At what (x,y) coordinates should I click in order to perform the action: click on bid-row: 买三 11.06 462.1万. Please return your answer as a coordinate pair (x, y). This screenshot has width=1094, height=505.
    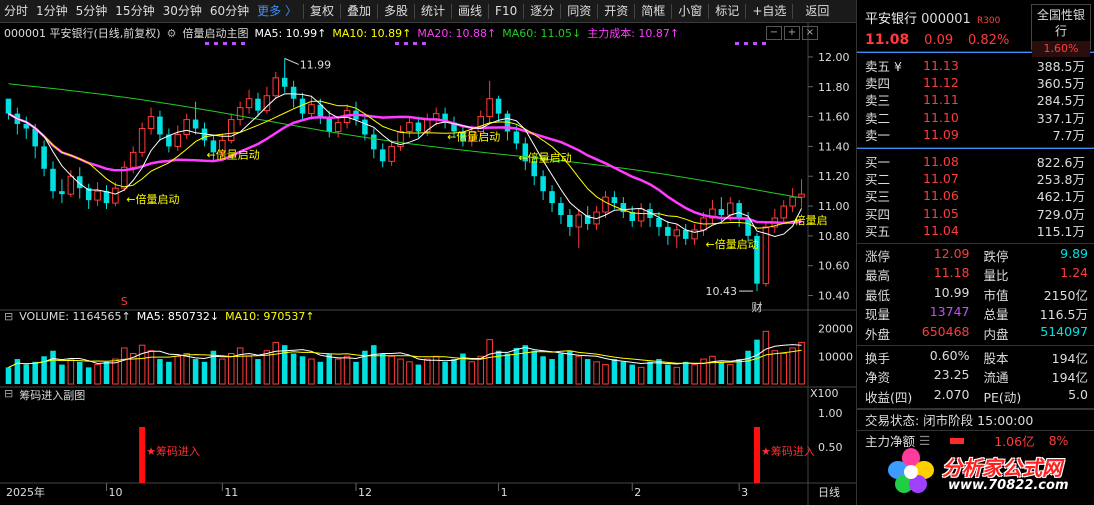
    Looking at the image, I should click on (975, 195).